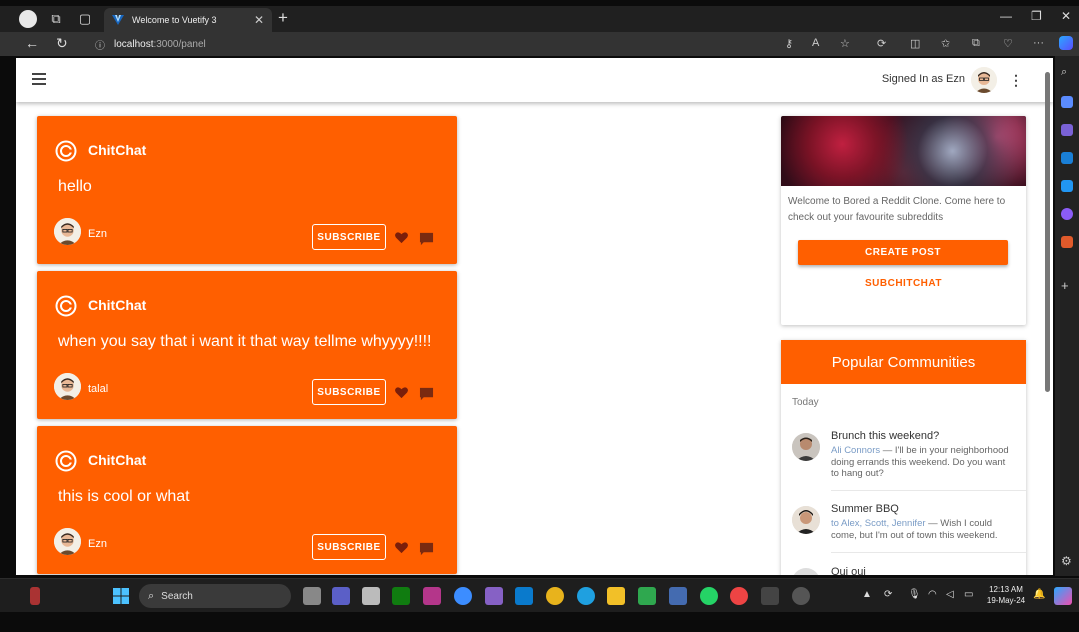 The height and width of the screenshot is (632, 1079). What do you see at coordinates (1067, 130) in the screenshot?
I see `sidebar-tools-icon` at bounding box center [1067, 130].